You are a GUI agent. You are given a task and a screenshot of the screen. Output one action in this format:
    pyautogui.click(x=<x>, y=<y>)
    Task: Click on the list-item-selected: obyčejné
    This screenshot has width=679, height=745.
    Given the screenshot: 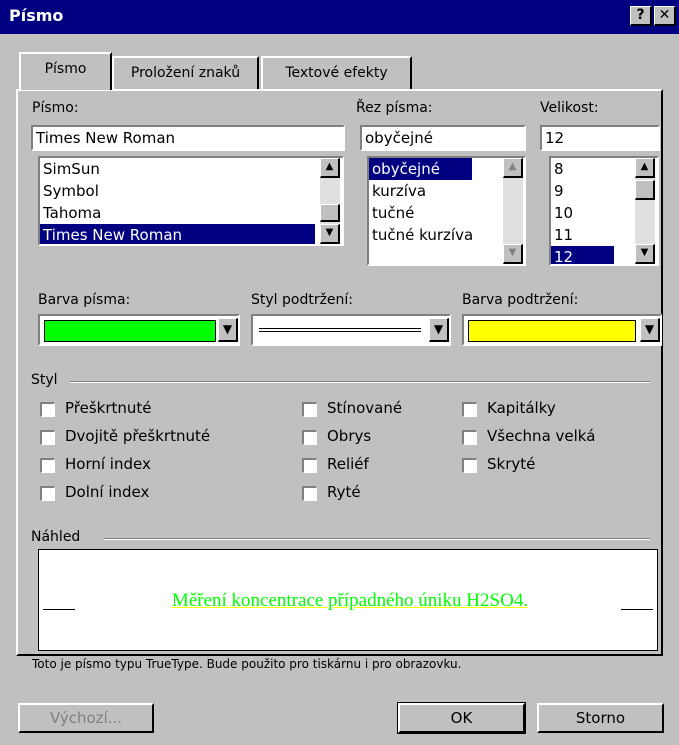 What is the action you would take?
    pyautogui.click(x=420, y=169)
    